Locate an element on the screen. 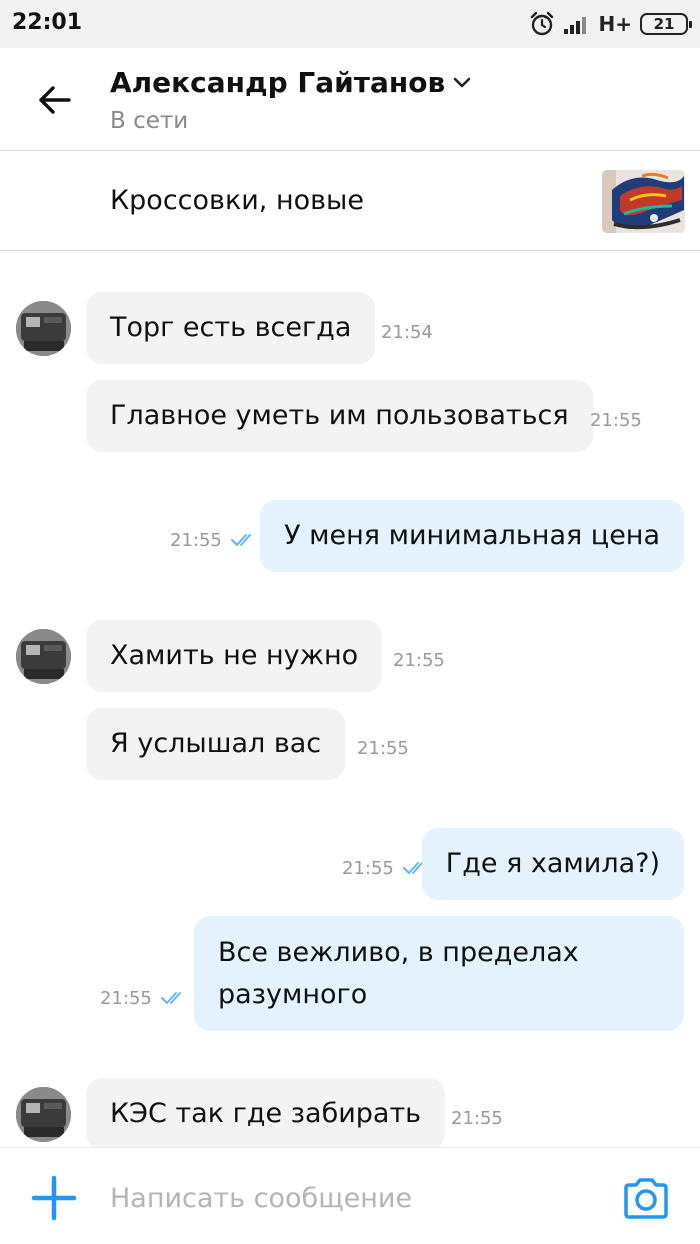 The image size is (700, 1244). contact-name: Александр Гайтанов is located at coordinates (278, 82).